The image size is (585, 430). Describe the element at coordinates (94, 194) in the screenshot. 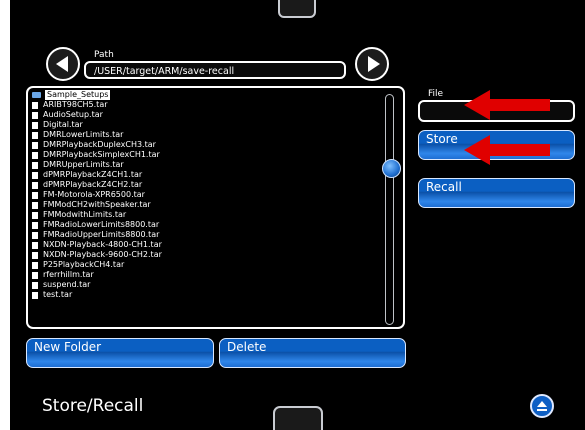

I see `file-name: FM-Motorola-XPR6500.tar` at that location.